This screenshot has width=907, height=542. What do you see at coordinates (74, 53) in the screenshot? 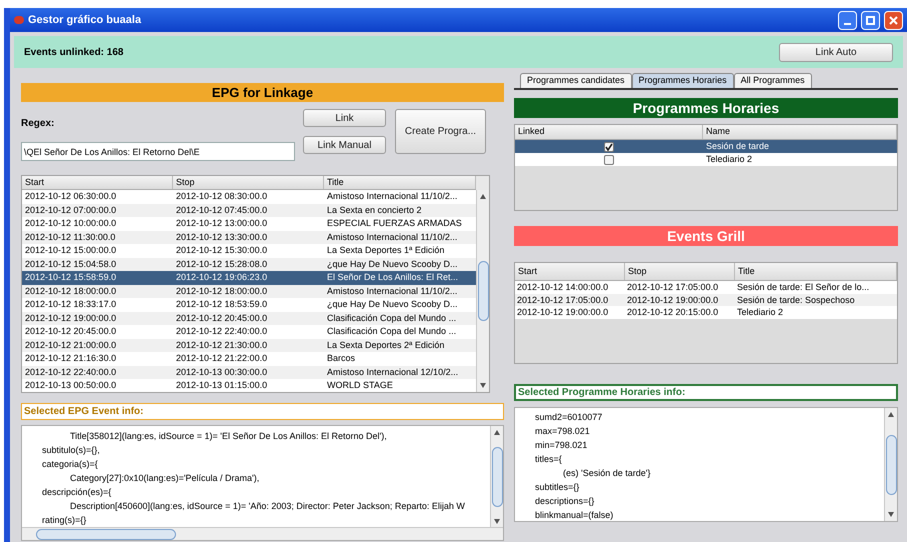
I see `events-unlinked-label: Events unlinked: 168` at bounding box center [74, 53].